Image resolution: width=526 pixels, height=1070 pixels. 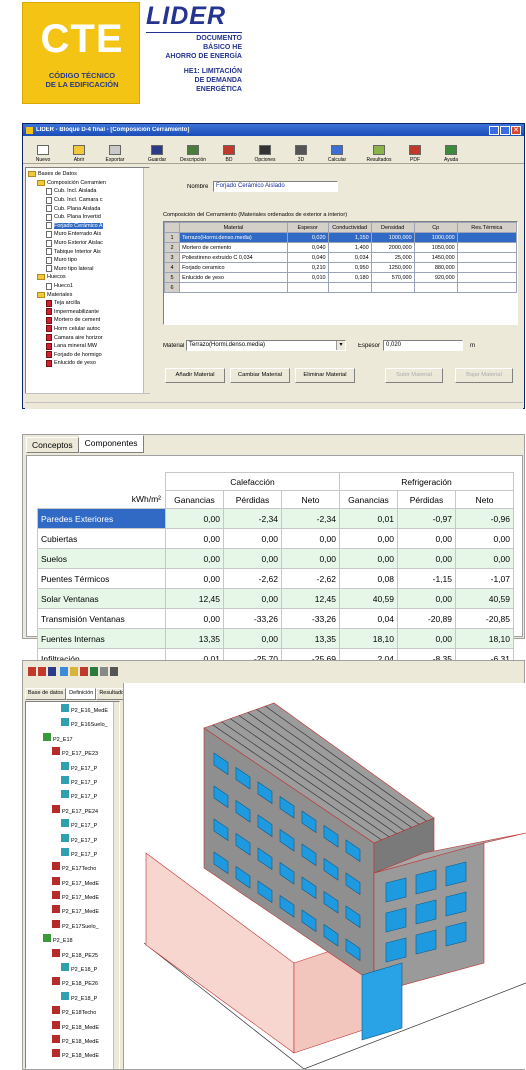 I want to click on building-tree-item: P2_E18_MedE, so click(x=72, y=1041).